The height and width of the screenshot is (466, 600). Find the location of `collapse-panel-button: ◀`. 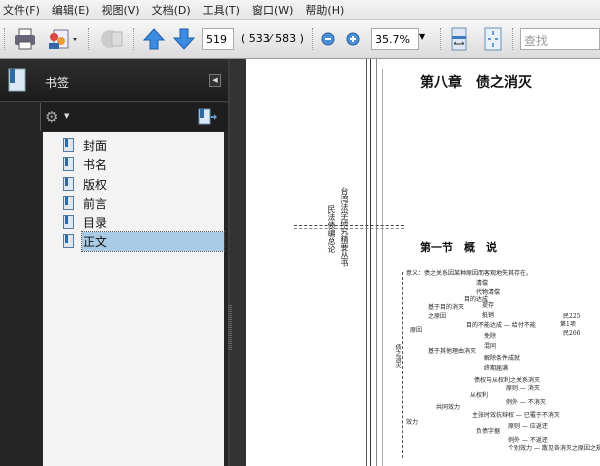

collapse-panel-button: ◀ is located at coordinates (215, 80).